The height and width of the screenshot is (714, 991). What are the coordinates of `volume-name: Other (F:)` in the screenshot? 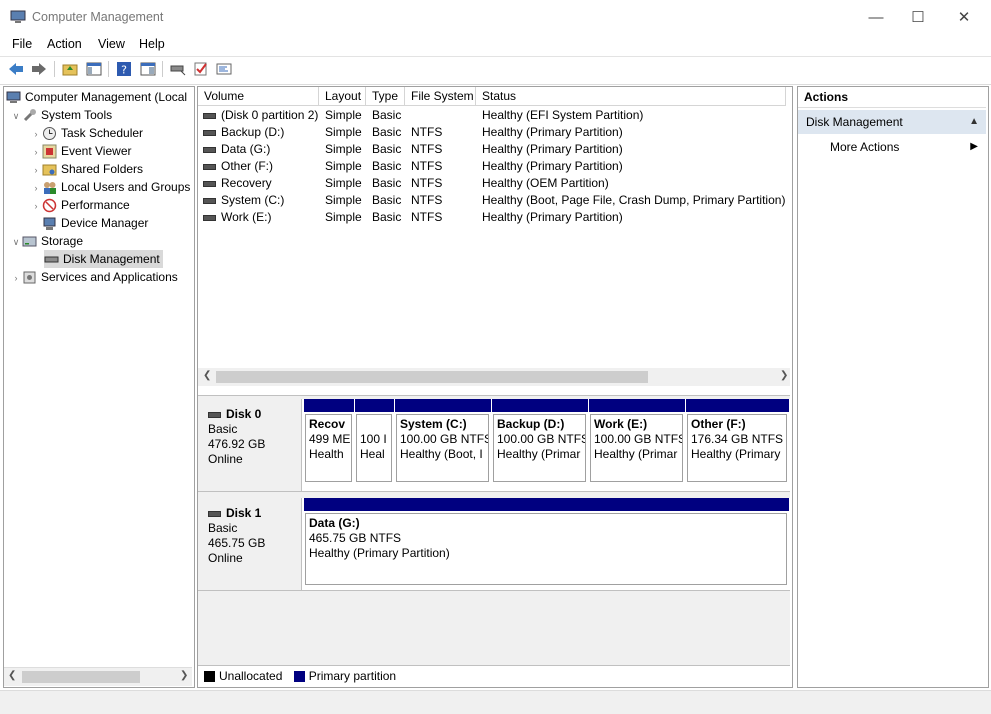 It's located at (247, 166).